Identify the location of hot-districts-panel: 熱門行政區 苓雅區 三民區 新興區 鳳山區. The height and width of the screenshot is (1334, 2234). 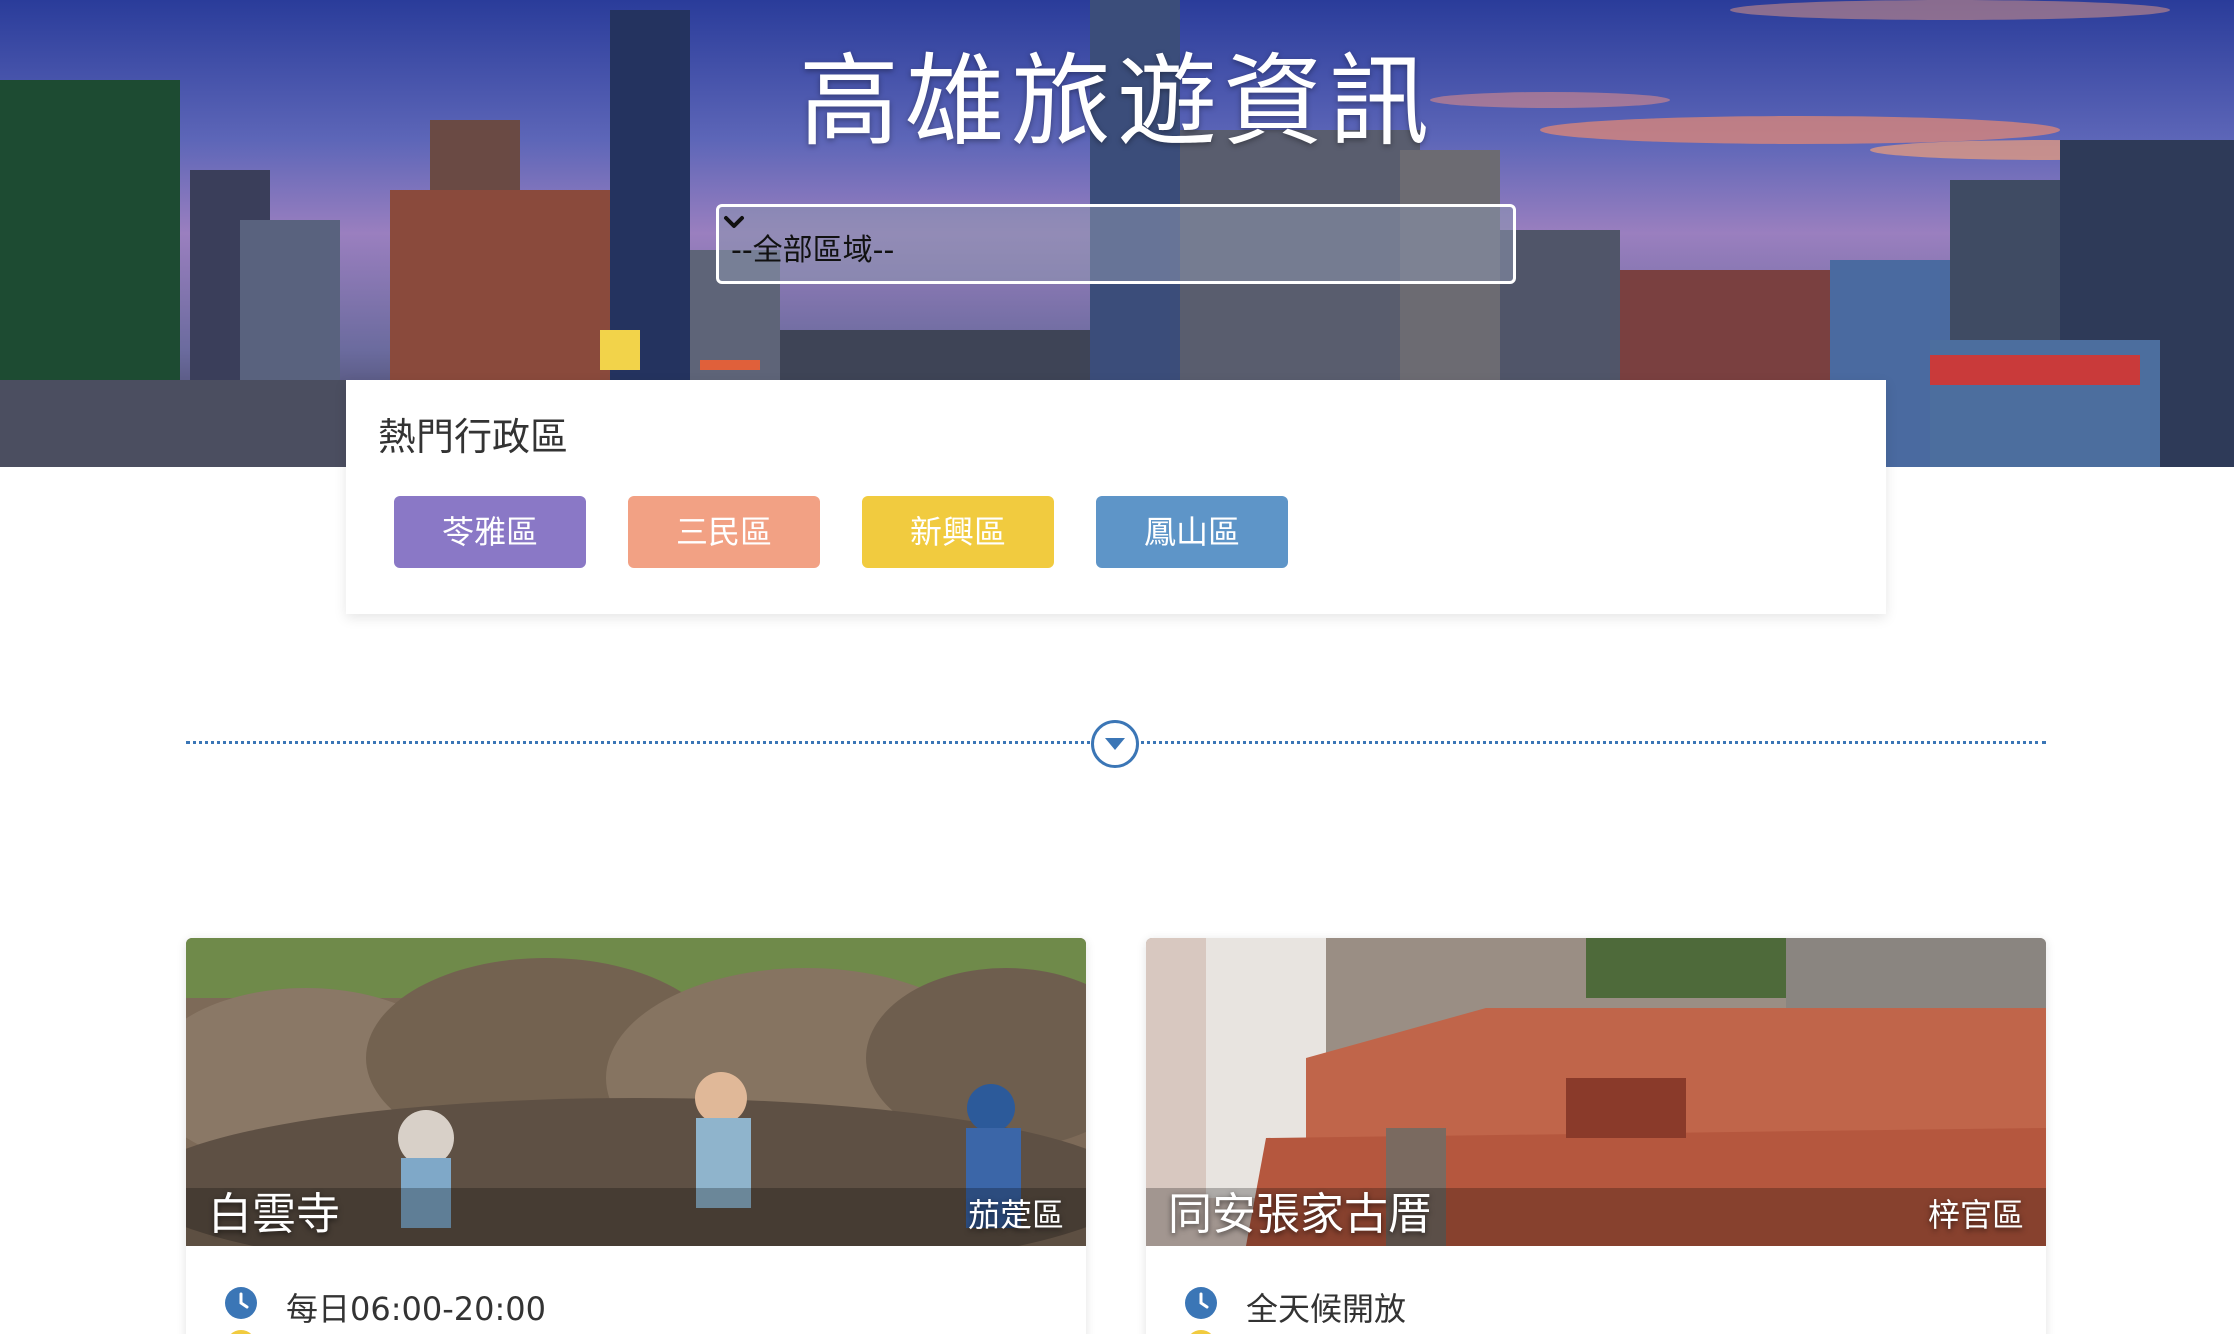
(1116, 497).